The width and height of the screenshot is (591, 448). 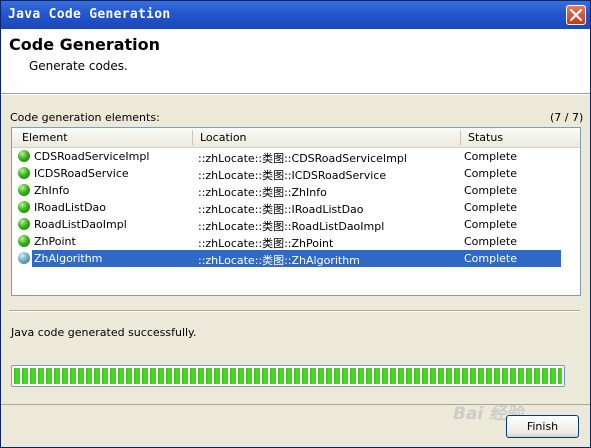 I want to click on progress-fill, so click(x=288, y=376).